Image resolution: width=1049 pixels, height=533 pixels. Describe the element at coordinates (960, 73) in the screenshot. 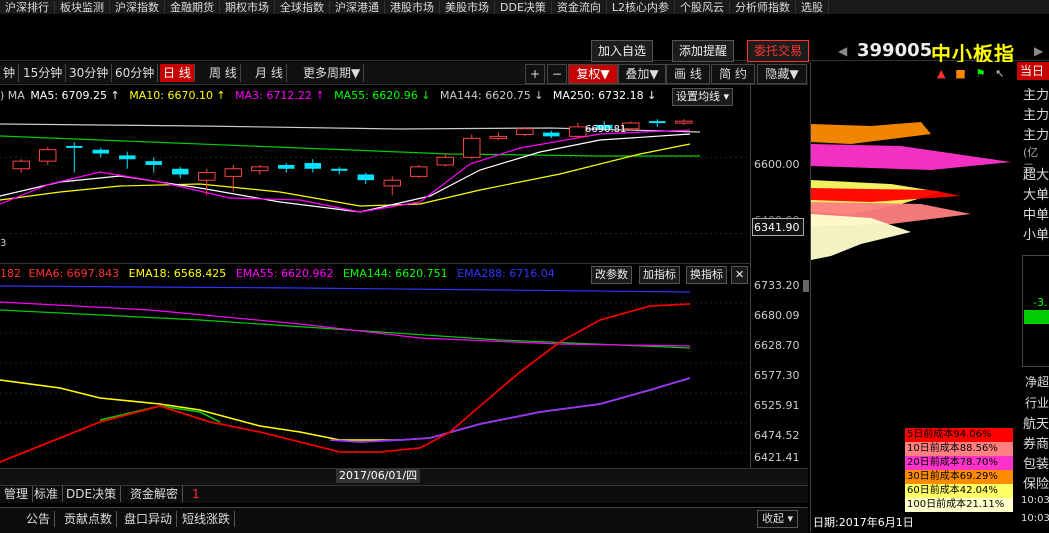

I see `cost-tool-icon: ■` at that location.